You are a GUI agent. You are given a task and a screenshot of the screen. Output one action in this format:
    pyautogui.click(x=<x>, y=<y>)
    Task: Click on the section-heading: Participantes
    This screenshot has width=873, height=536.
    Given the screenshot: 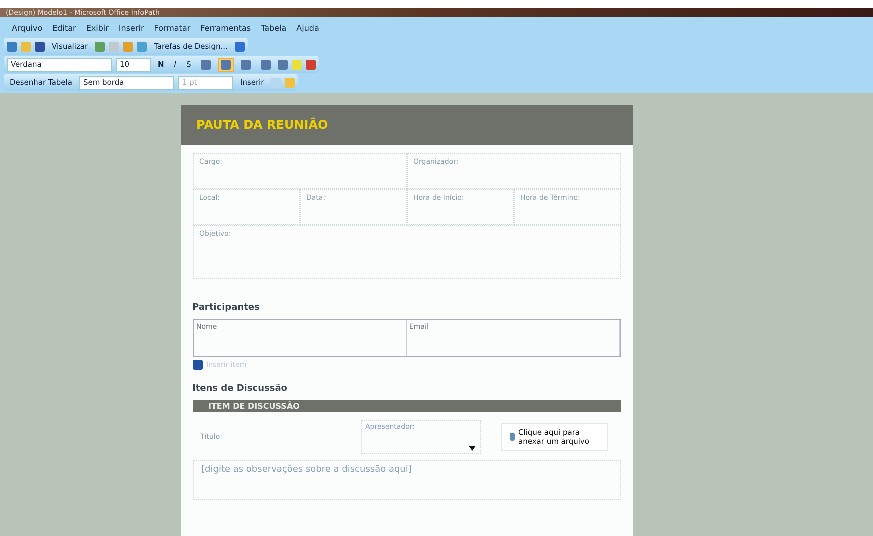 What is the action you would take?
    pyautogui.click(x=226, y=308)
    